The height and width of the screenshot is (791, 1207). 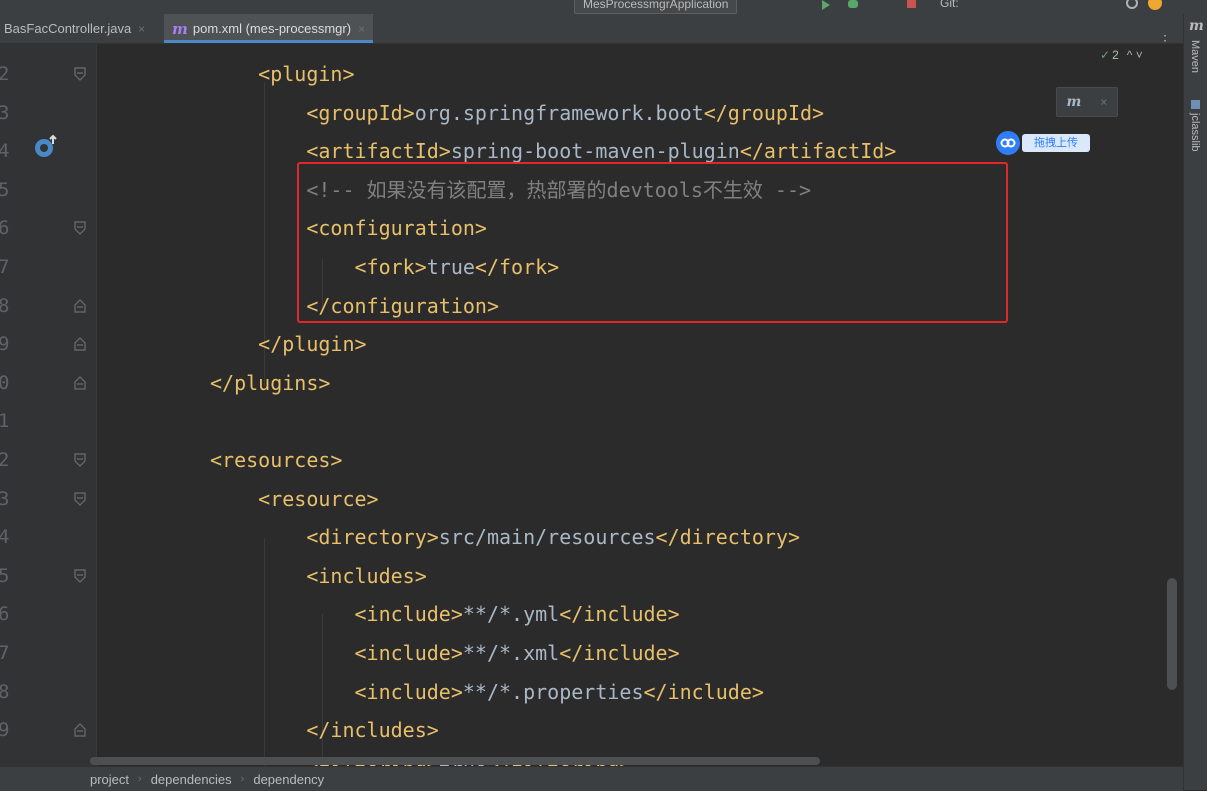 I want to click on check-icon: ✓, so click(x=1105, y=55).